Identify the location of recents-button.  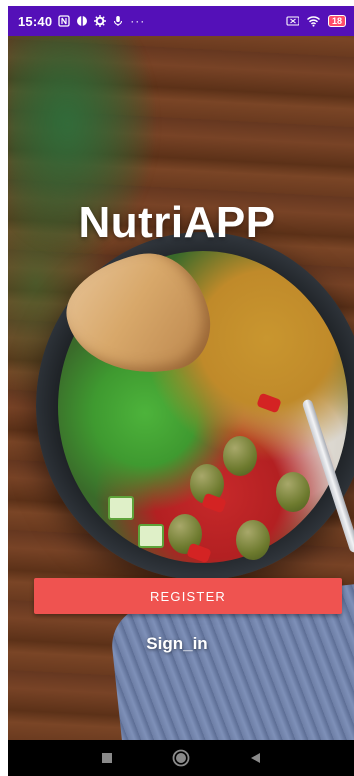
(107, 758).